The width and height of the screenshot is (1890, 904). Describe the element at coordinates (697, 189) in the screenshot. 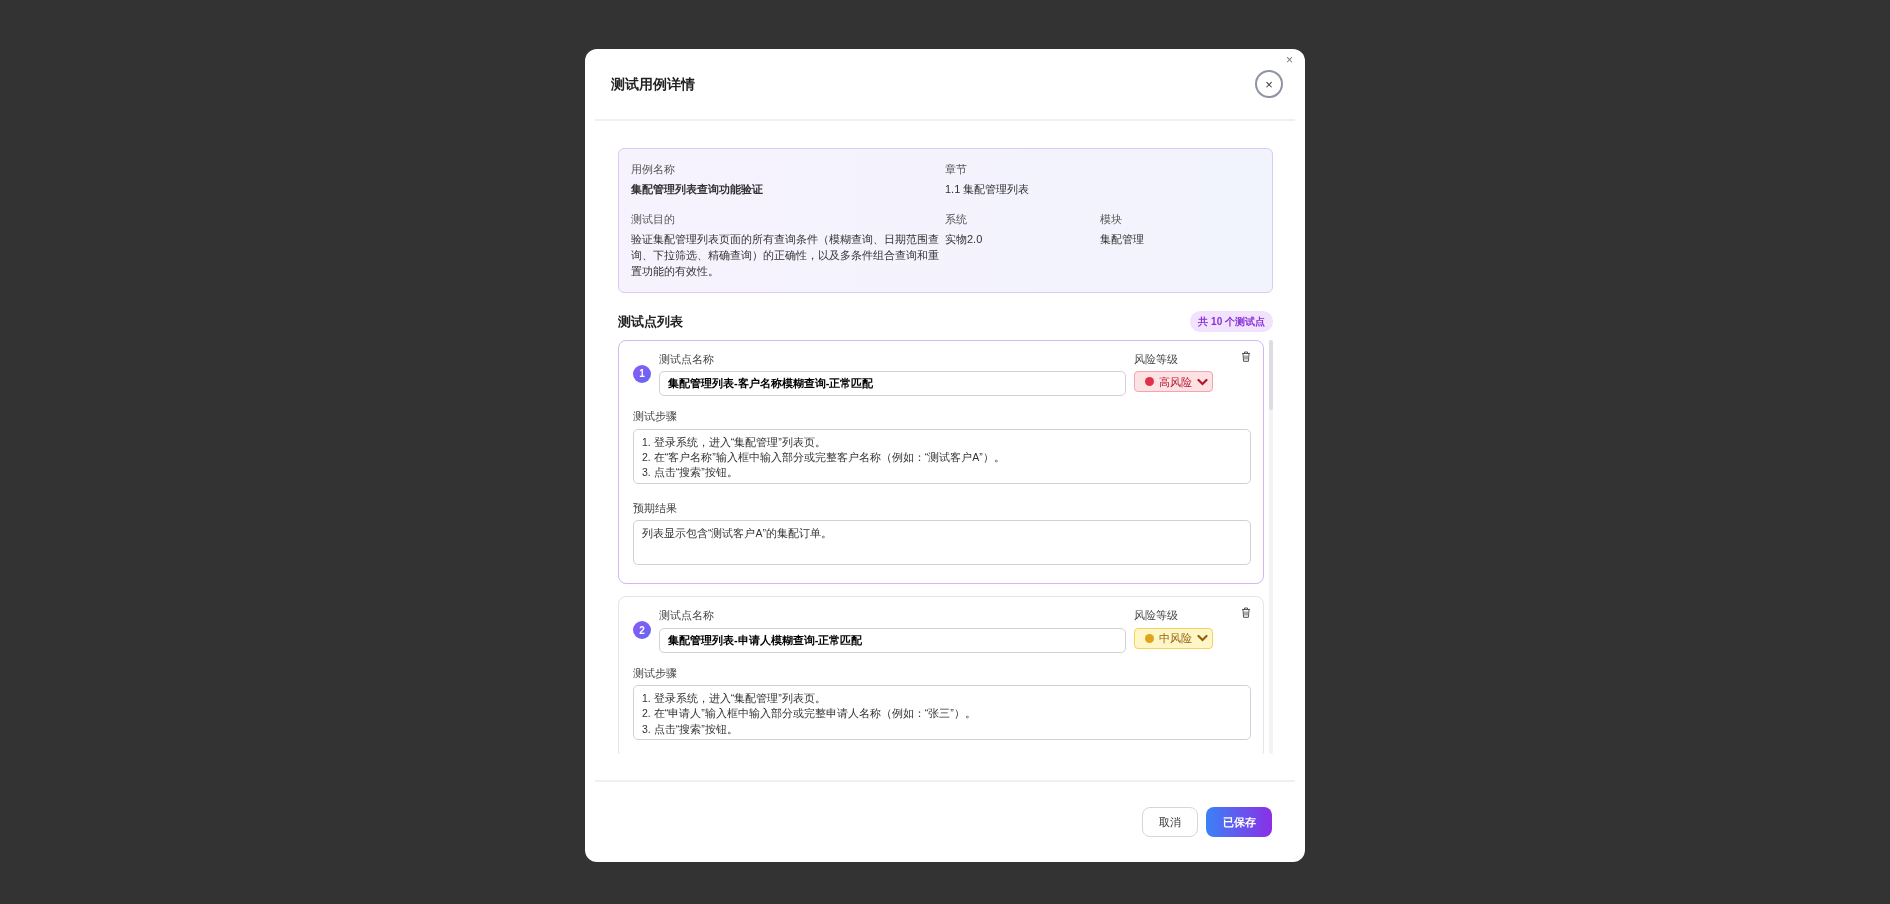

I see `field-value: 集配管理列表查询功能验证` at that location.